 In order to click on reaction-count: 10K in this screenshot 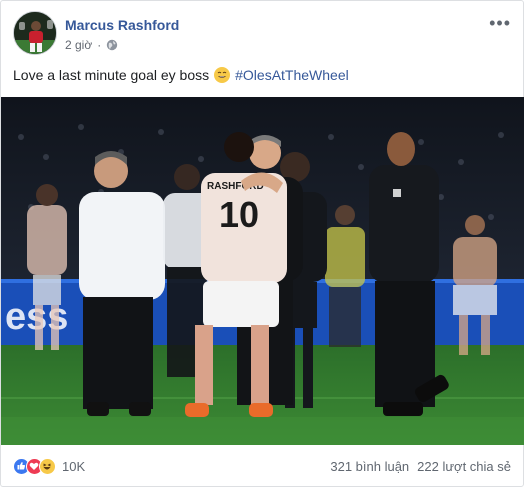, I will do `click(73, 466)`.